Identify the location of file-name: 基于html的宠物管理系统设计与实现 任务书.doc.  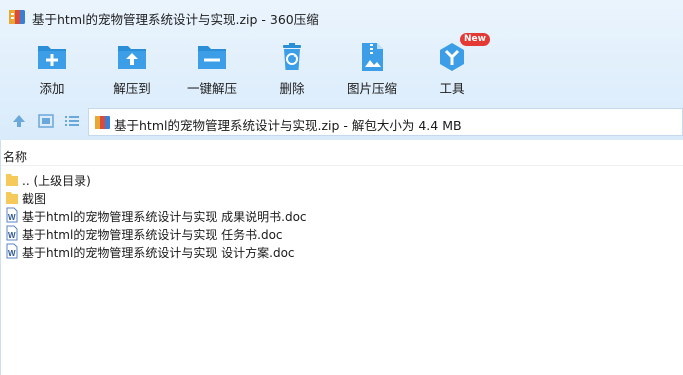
(152, 235).